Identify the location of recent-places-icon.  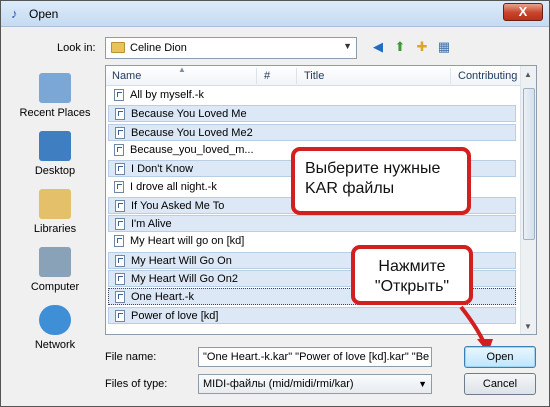
(55, 88).